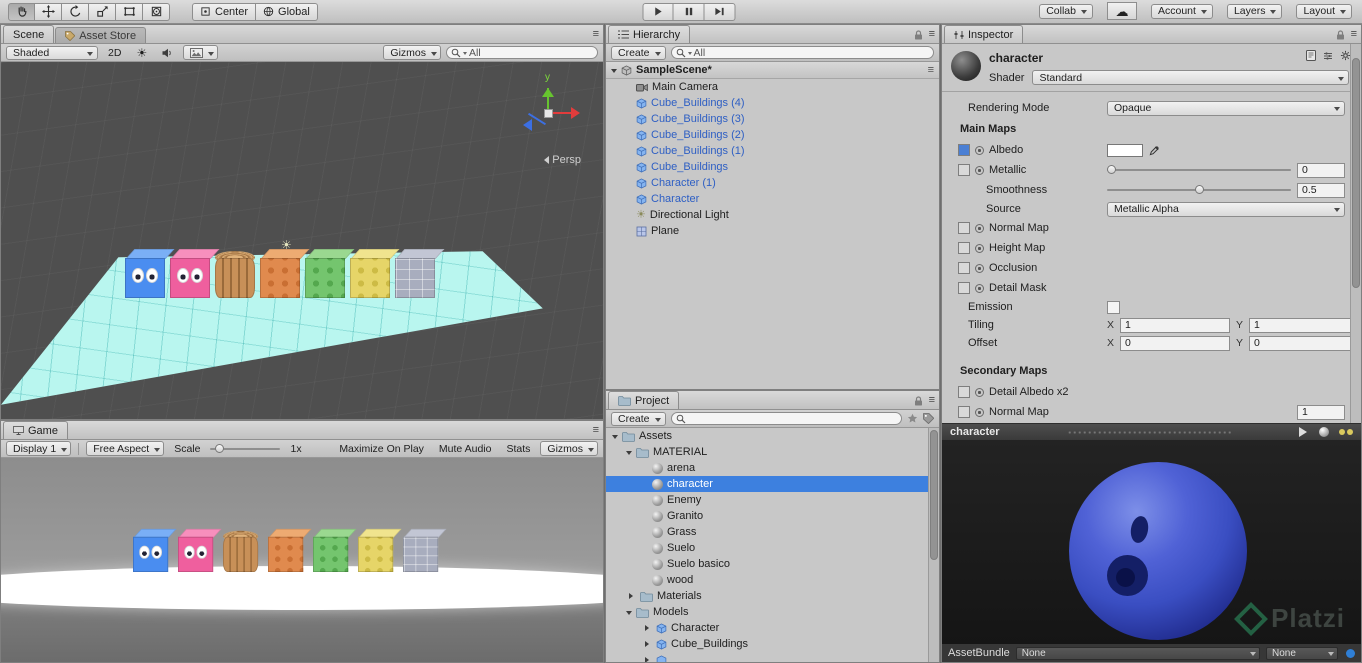 This screenshot has width=1362, height=663. Describe the element at coordinates (167, 53) in the screenshot. I see `scene-audio-toggle` at that location.